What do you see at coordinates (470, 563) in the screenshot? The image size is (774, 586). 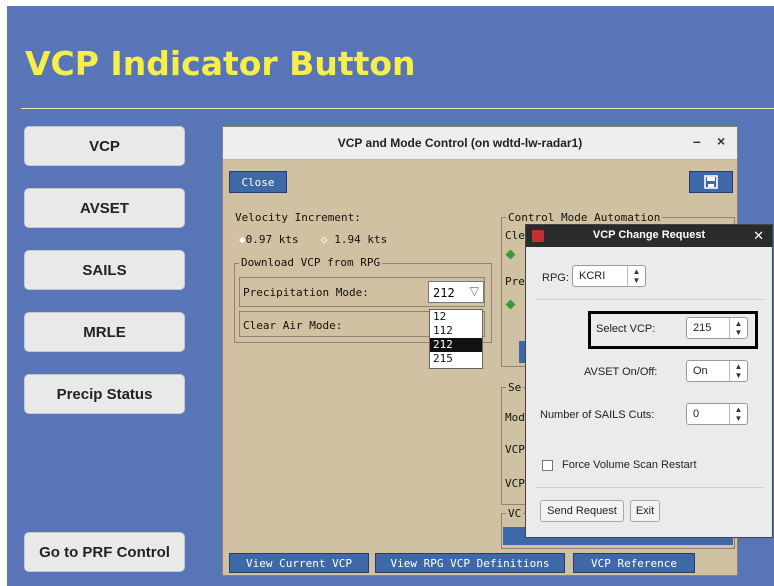 I see `view-rpg-vcp-definitions-button: View RPG VCP Definitions` at bounding box center [470, 563].